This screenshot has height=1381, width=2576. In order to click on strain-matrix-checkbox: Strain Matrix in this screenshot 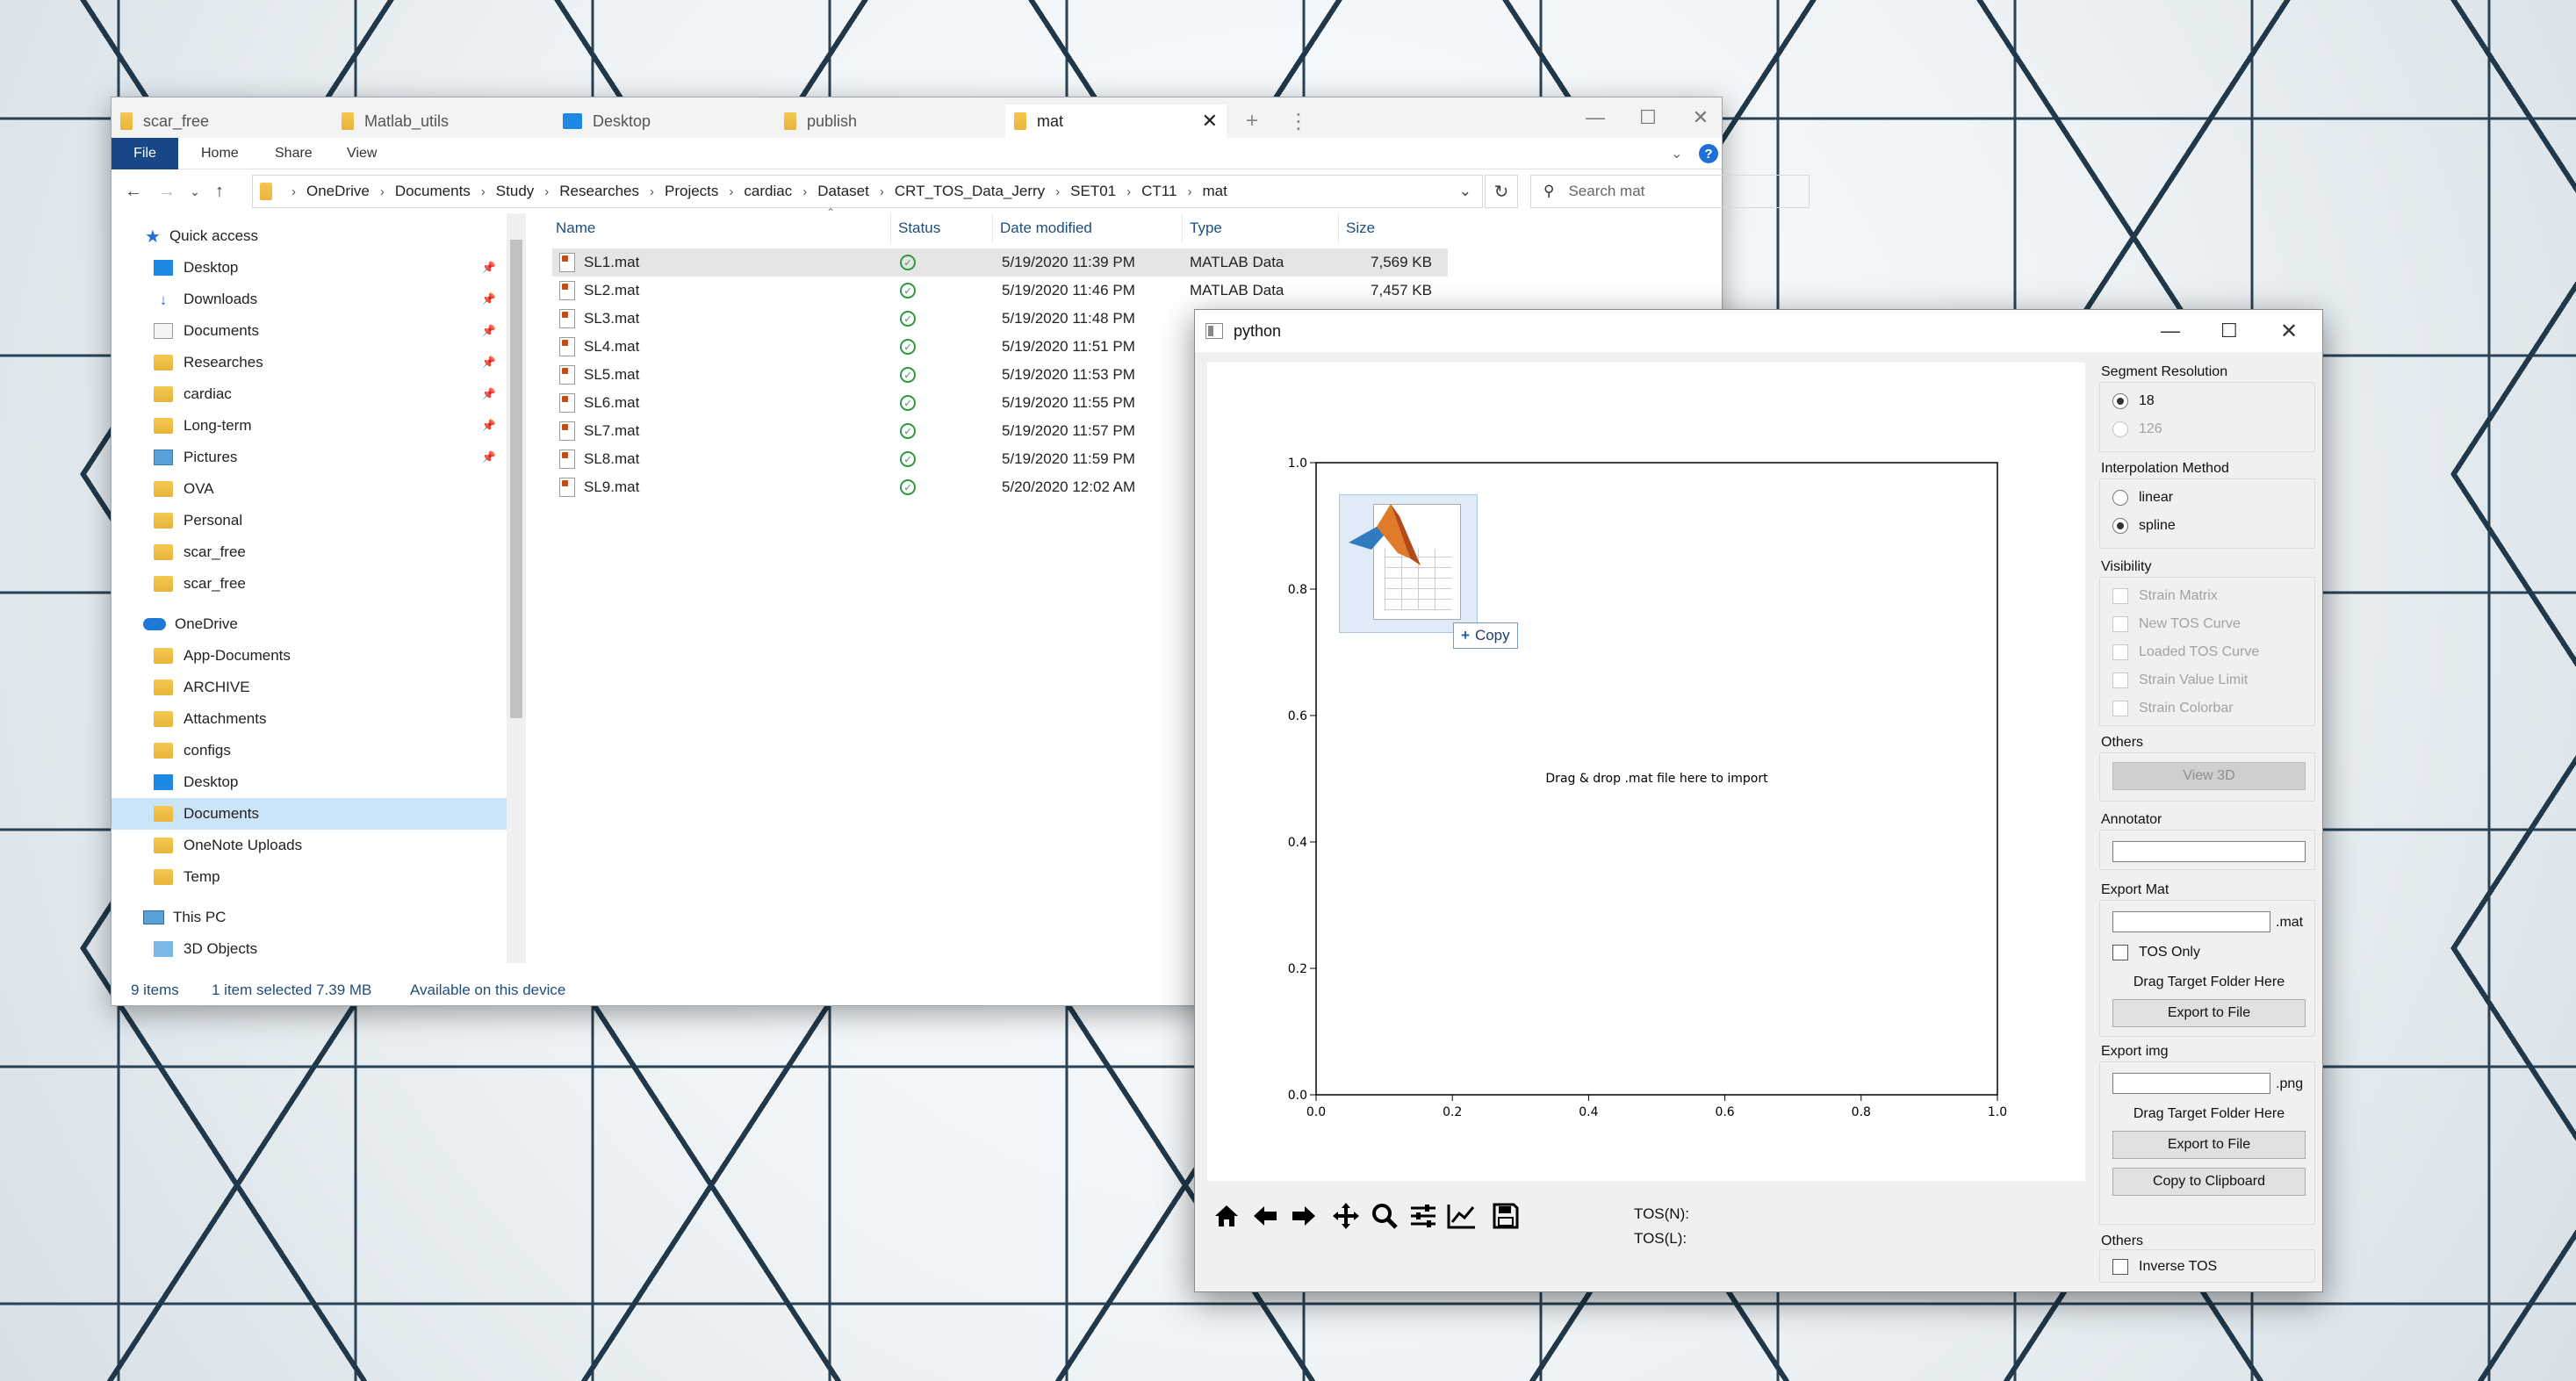, I will do `click(2165, 596)`.